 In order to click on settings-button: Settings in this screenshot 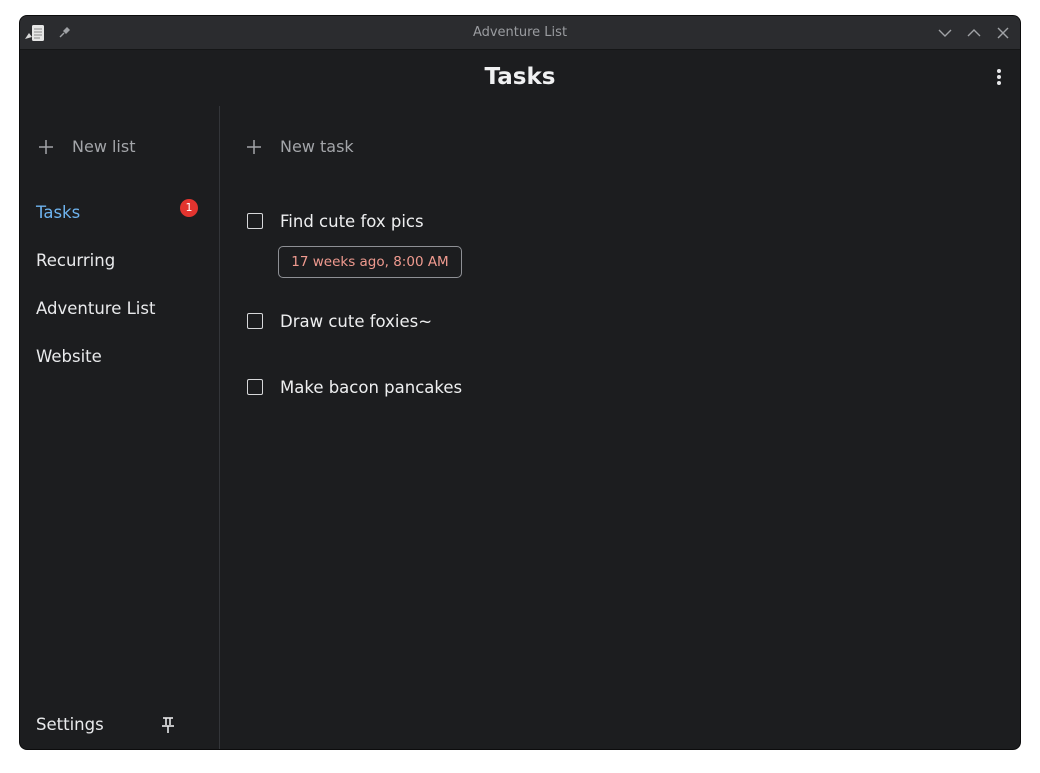, I will do `click(70, 725)`.